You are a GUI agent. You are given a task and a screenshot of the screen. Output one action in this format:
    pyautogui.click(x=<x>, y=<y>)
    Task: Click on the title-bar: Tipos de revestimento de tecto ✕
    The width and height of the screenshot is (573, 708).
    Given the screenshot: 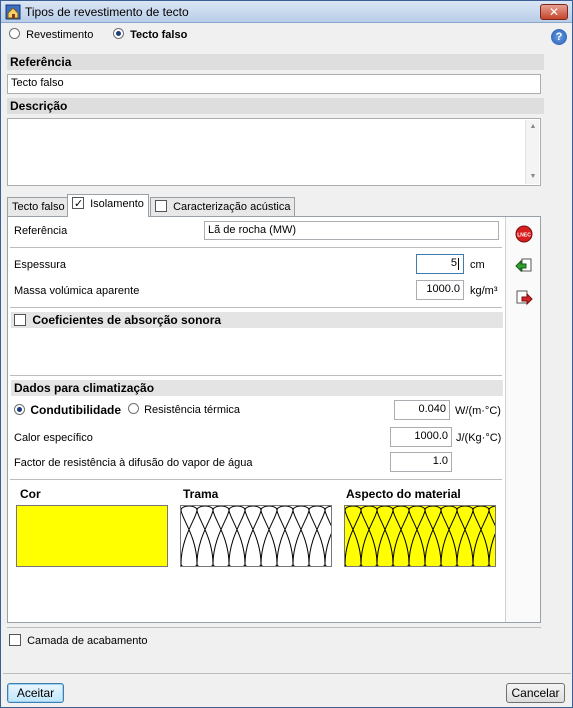 What is the action you would take?
    pyautogui.click(x=286, y=12)
    